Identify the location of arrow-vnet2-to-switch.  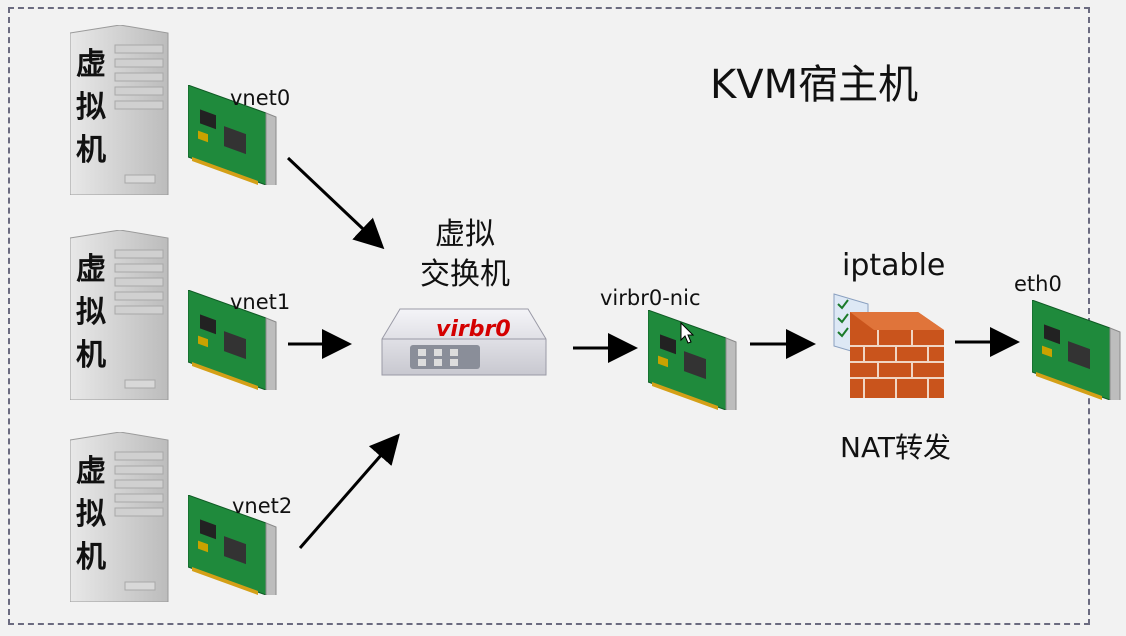
(349, 491).